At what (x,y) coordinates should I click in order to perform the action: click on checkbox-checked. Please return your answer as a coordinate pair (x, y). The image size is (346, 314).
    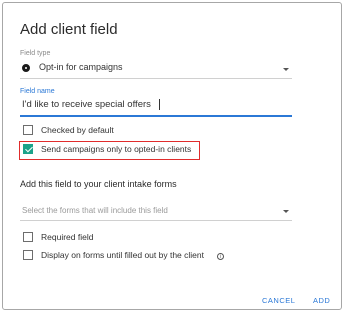
    Looking at the image, I should click on (28, 149).